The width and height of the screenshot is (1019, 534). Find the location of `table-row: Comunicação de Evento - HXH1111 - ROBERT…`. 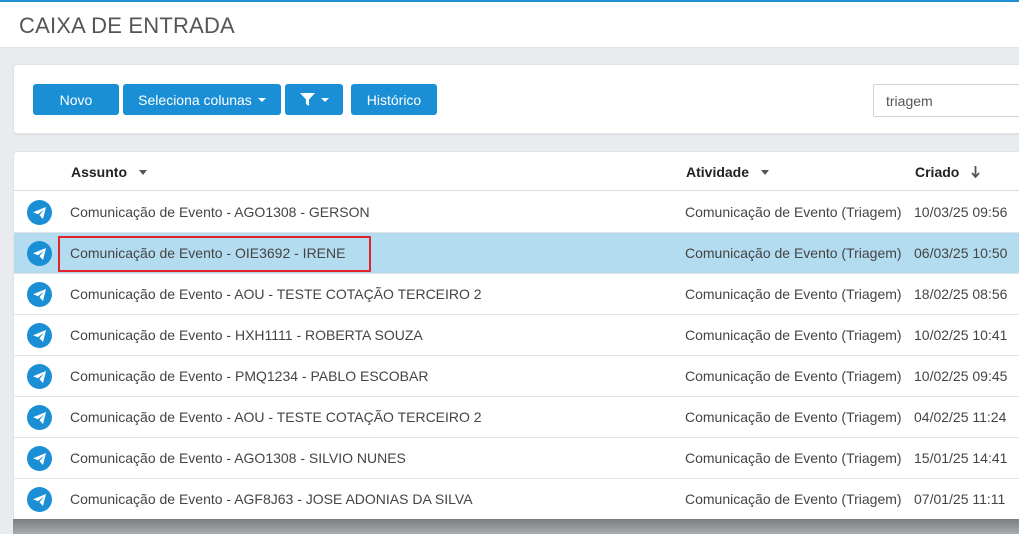

table-row: Comunicação de Evento - HXH1111 - ROBERT… is located at coordinates (516, 335).